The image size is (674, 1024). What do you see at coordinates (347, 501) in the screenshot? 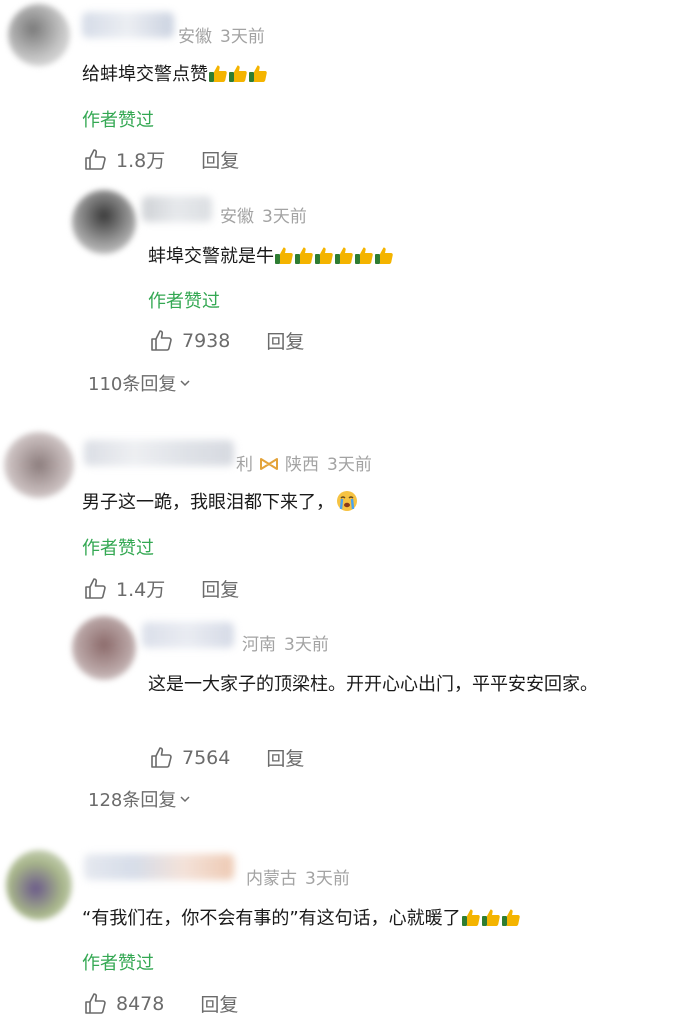
I see `crying-face-emoji-icon` at bounding box center [347, 501].